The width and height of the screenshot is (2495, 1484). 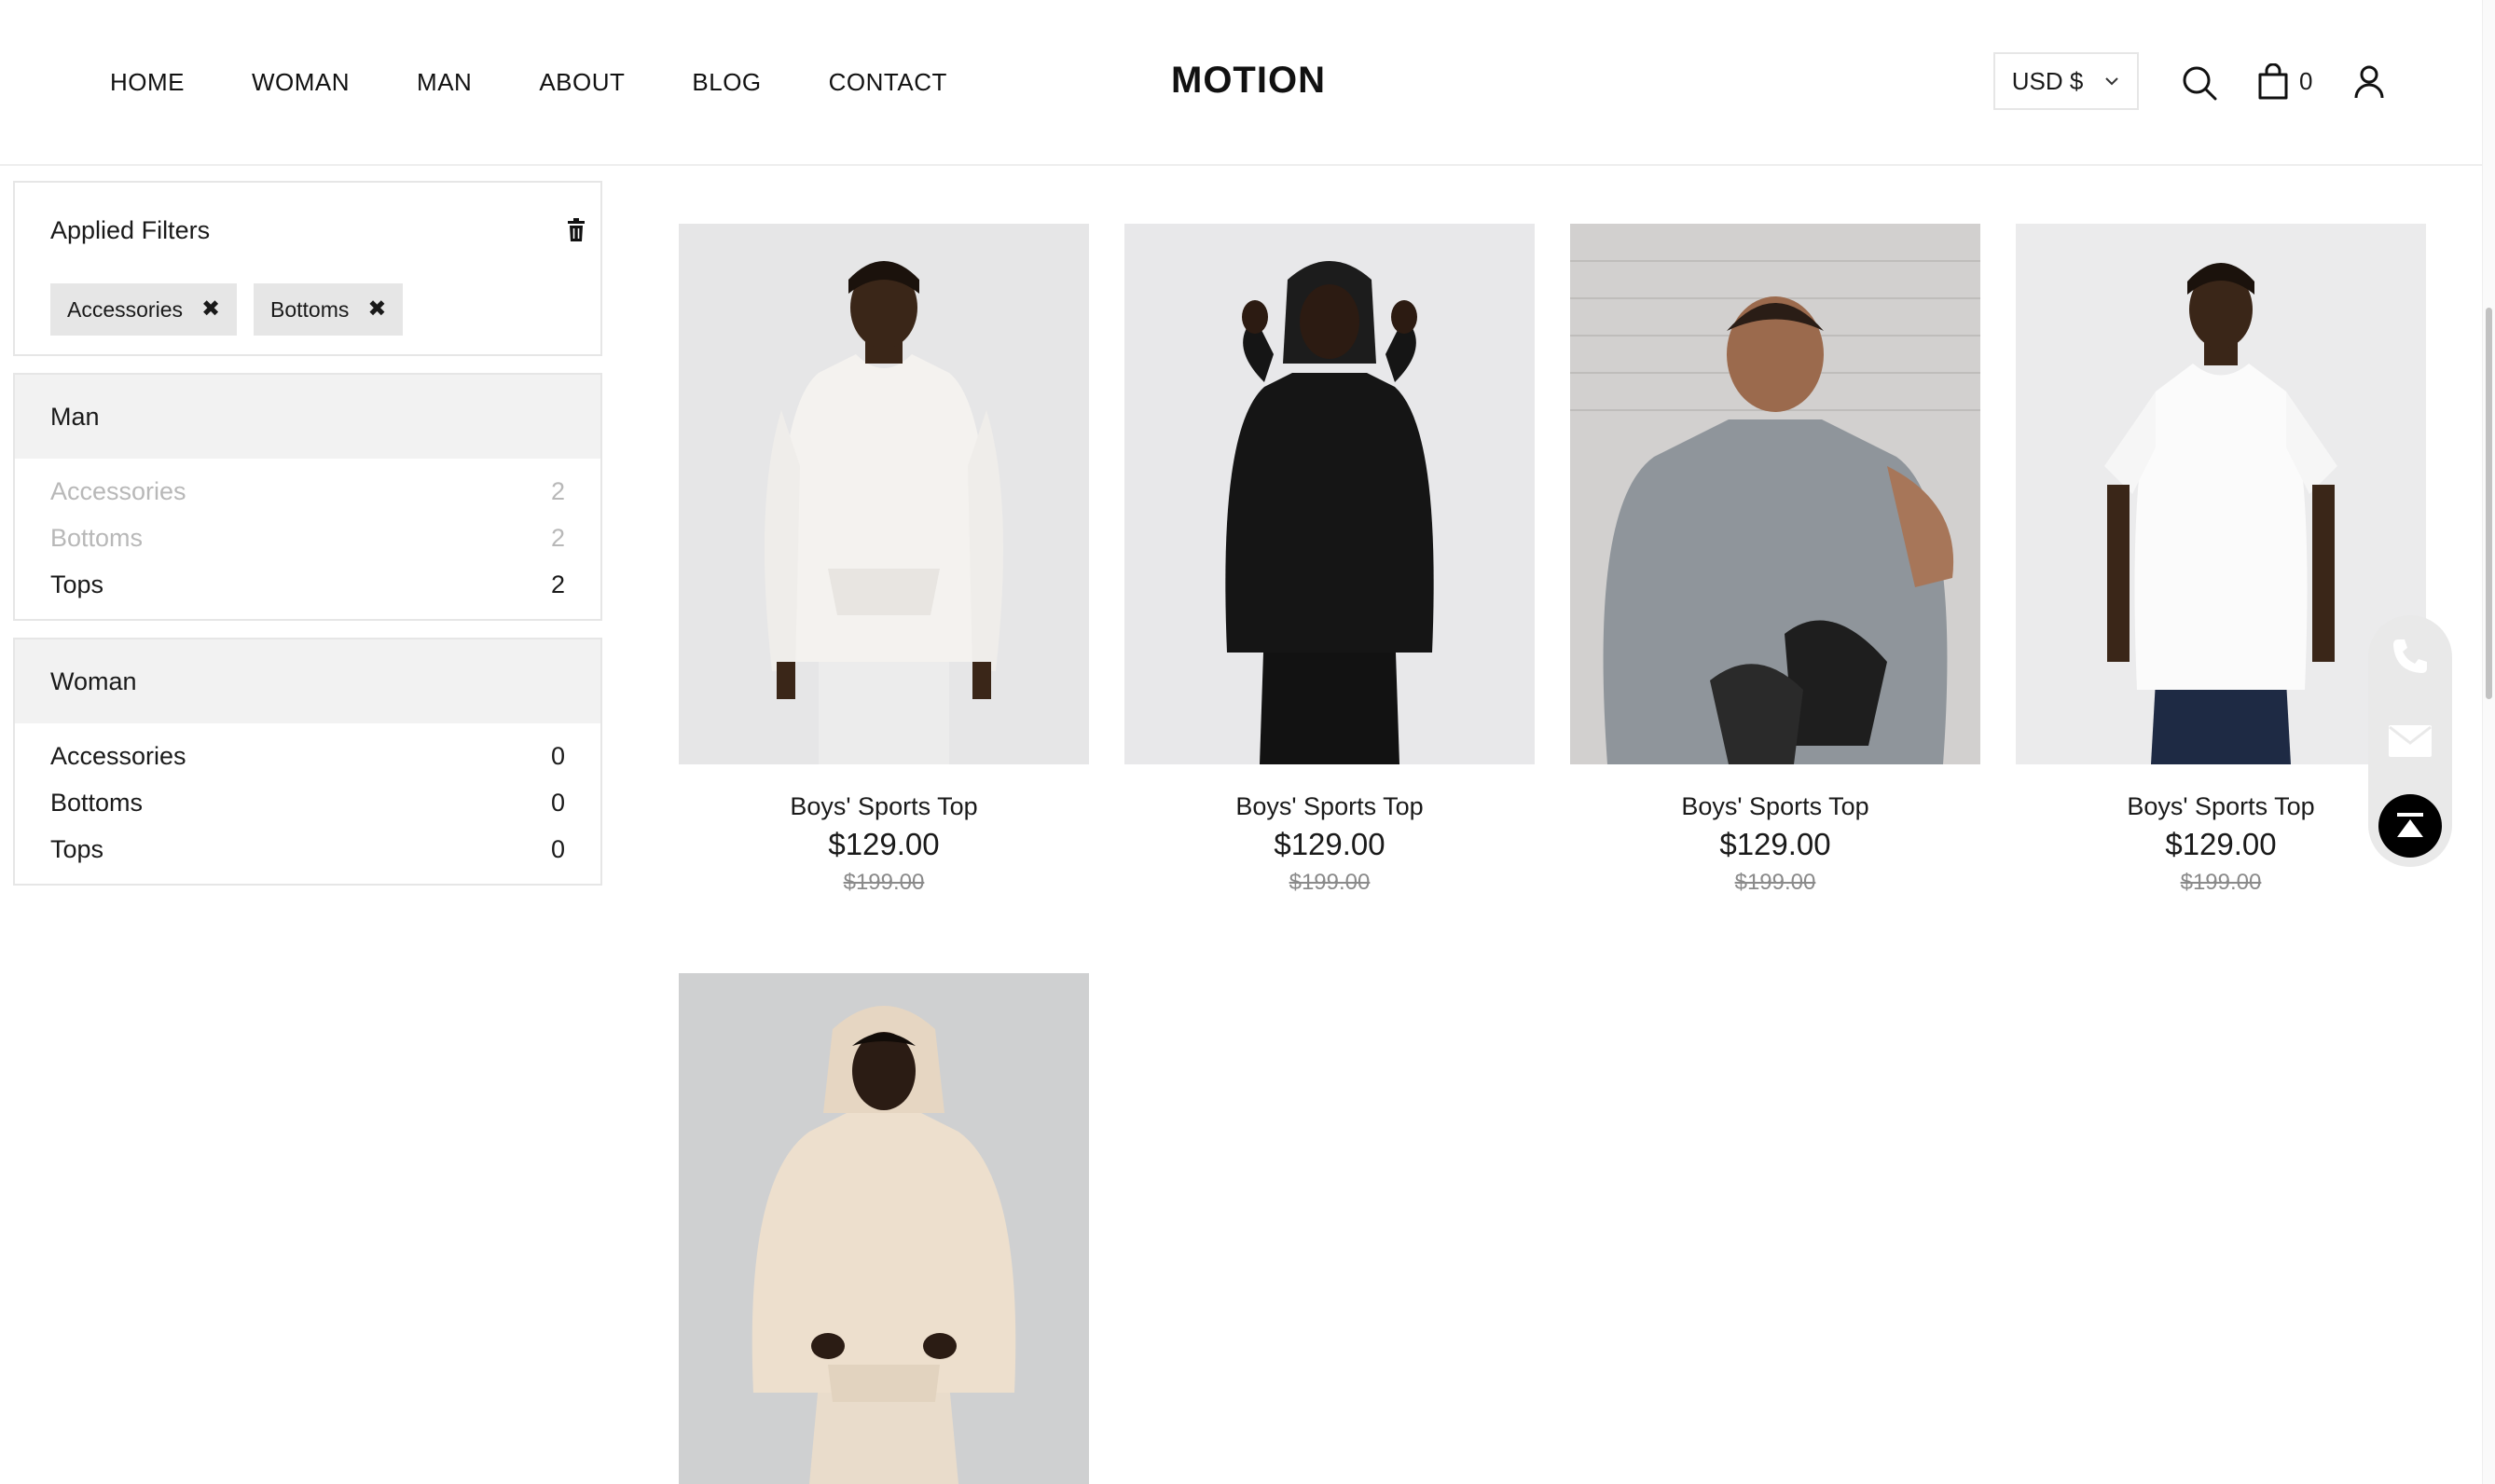 I want to click on nav-woman: WOMAN, so click(x=301, y=82).